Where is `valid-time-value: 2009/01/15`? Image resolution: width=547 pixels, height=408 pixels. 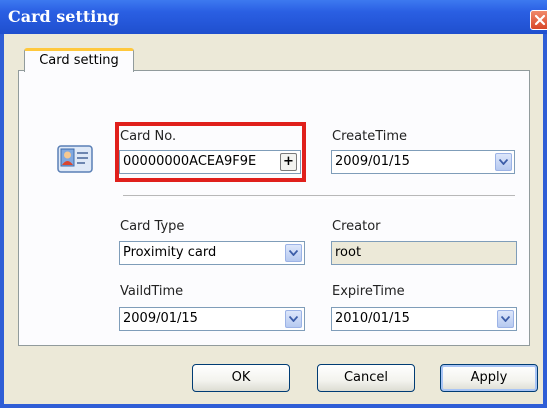 valid-time-value: 2009/01/15 is located at coordinates (160, 318).